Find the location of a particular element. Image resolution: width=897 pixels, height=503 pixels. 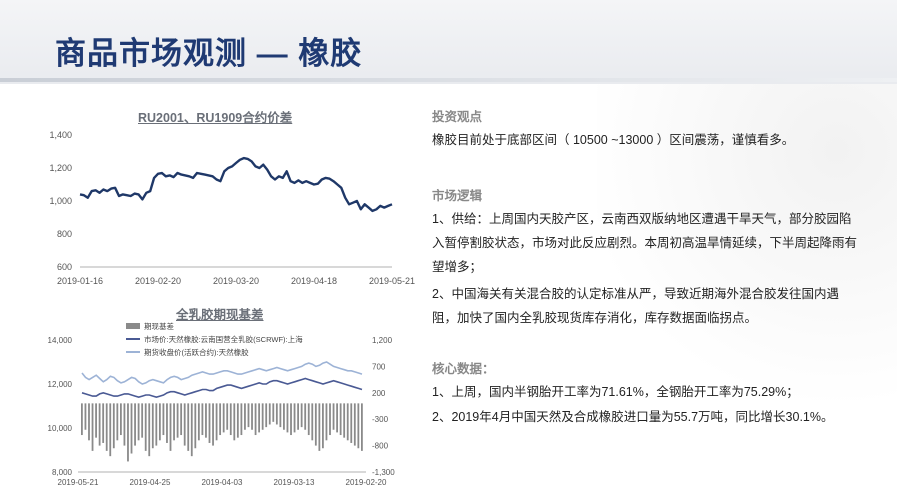

chart2-right-ytick-label: 1,200 is located at coordinates (382, 340).